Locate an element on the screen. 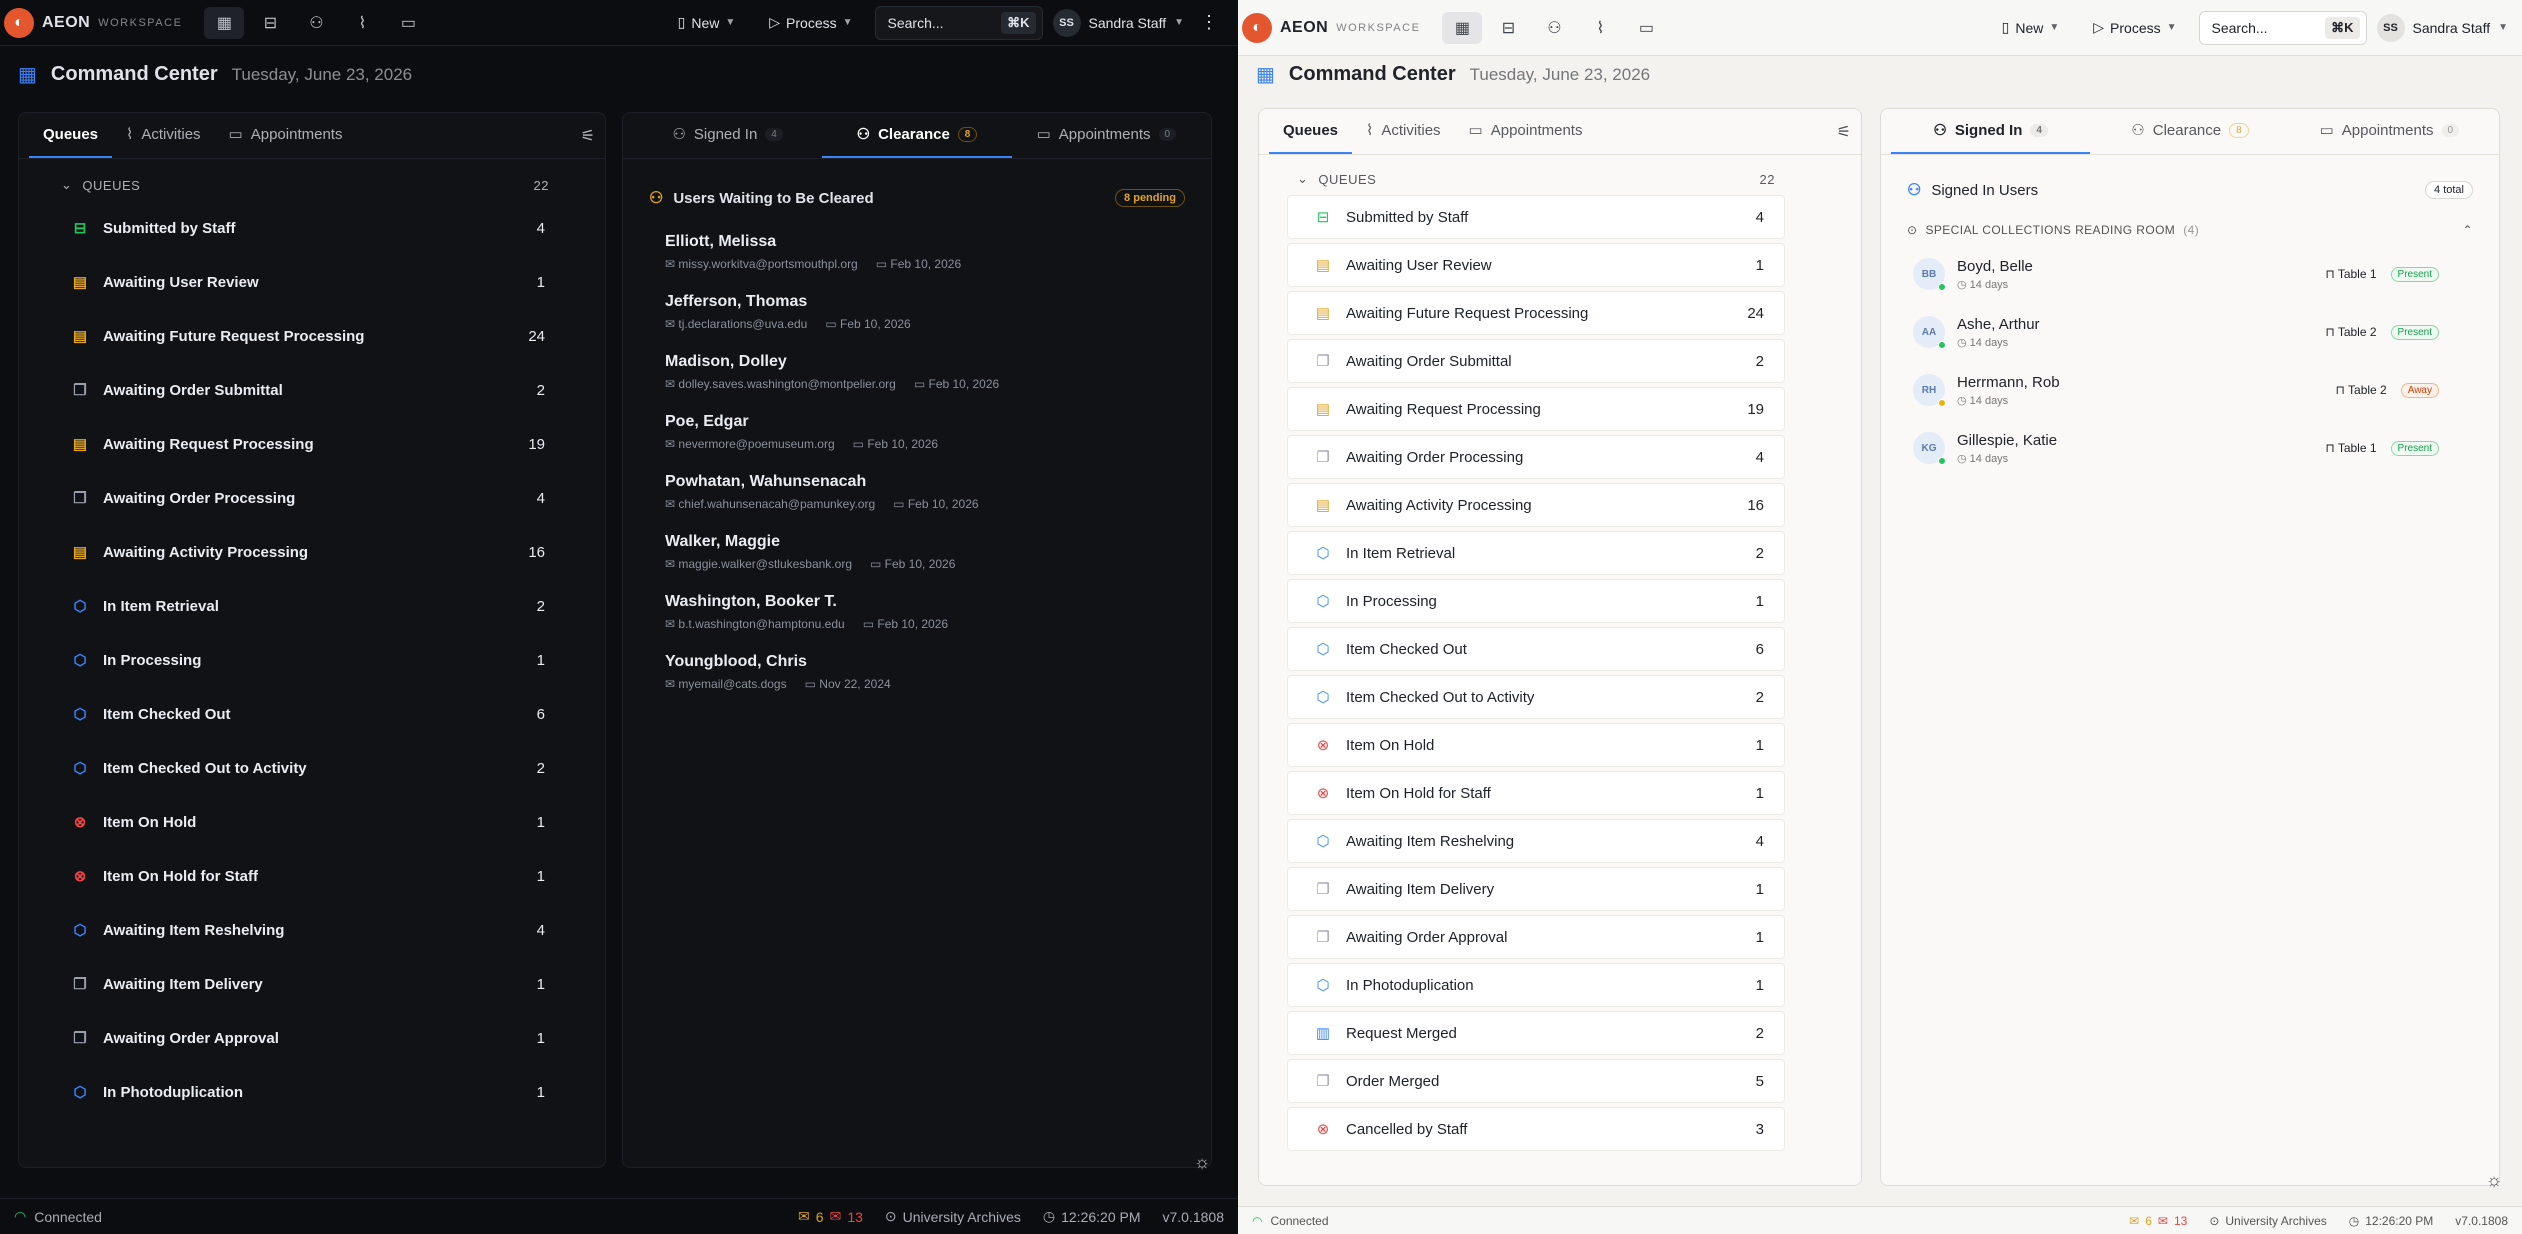 Image resolution: width=2522 pixels, height=1234 pixels. user-name: Ashe, Arthur is located at coordinates (1998, 324).